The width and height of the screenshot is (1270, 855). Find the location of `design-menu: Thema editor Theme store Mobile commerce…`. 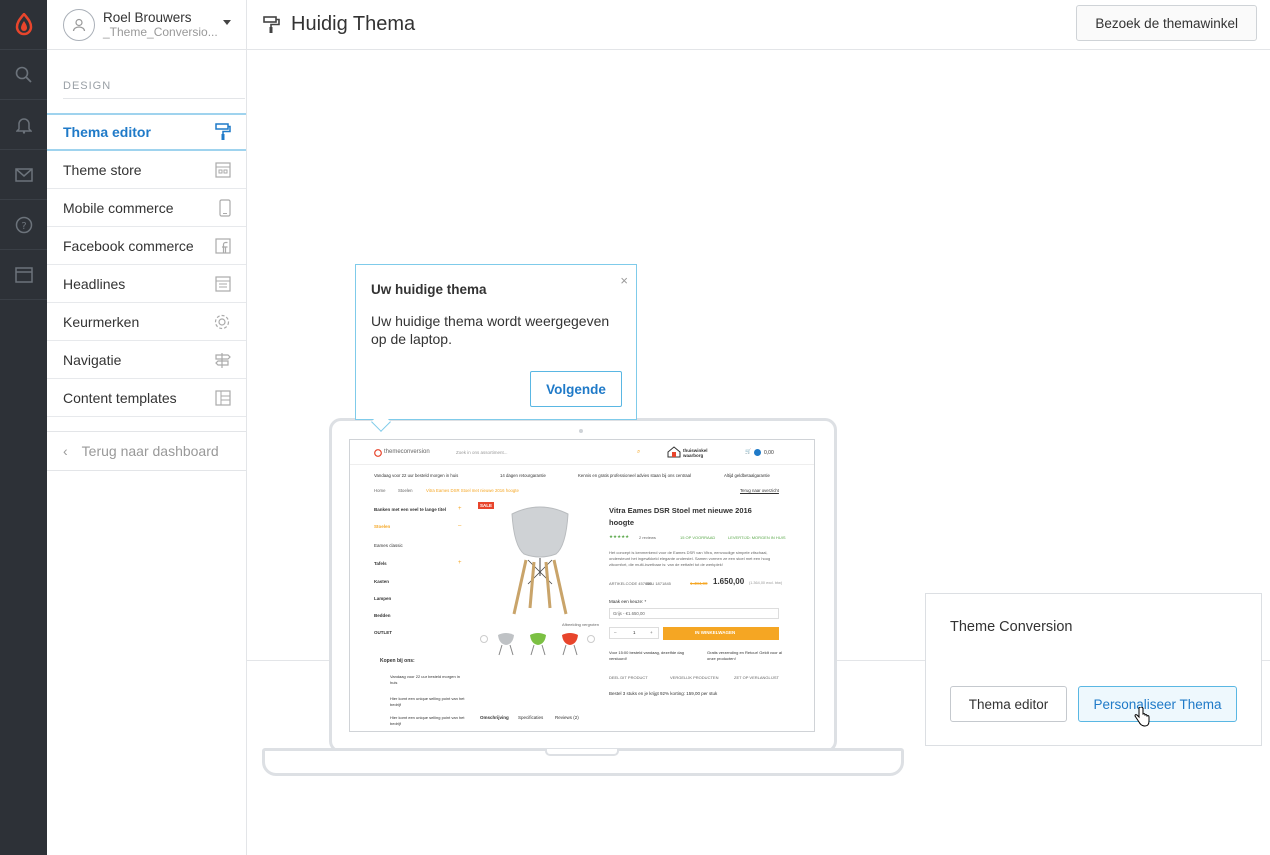

design-menu: Thema editor Theme store Mobile commerce… is located at coordinates (146, 265).